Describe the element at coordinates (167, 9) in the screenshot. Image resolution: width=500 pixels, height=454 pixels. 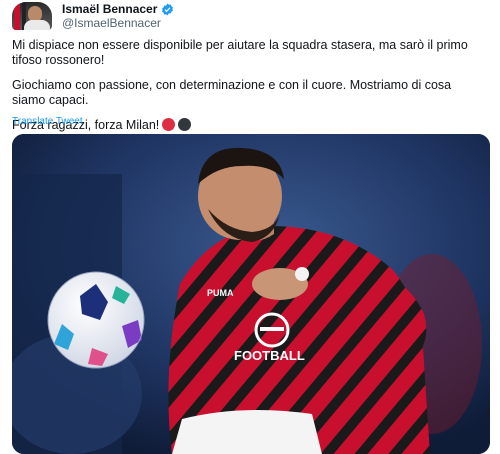
I see `verified-badge-icon` at that location.